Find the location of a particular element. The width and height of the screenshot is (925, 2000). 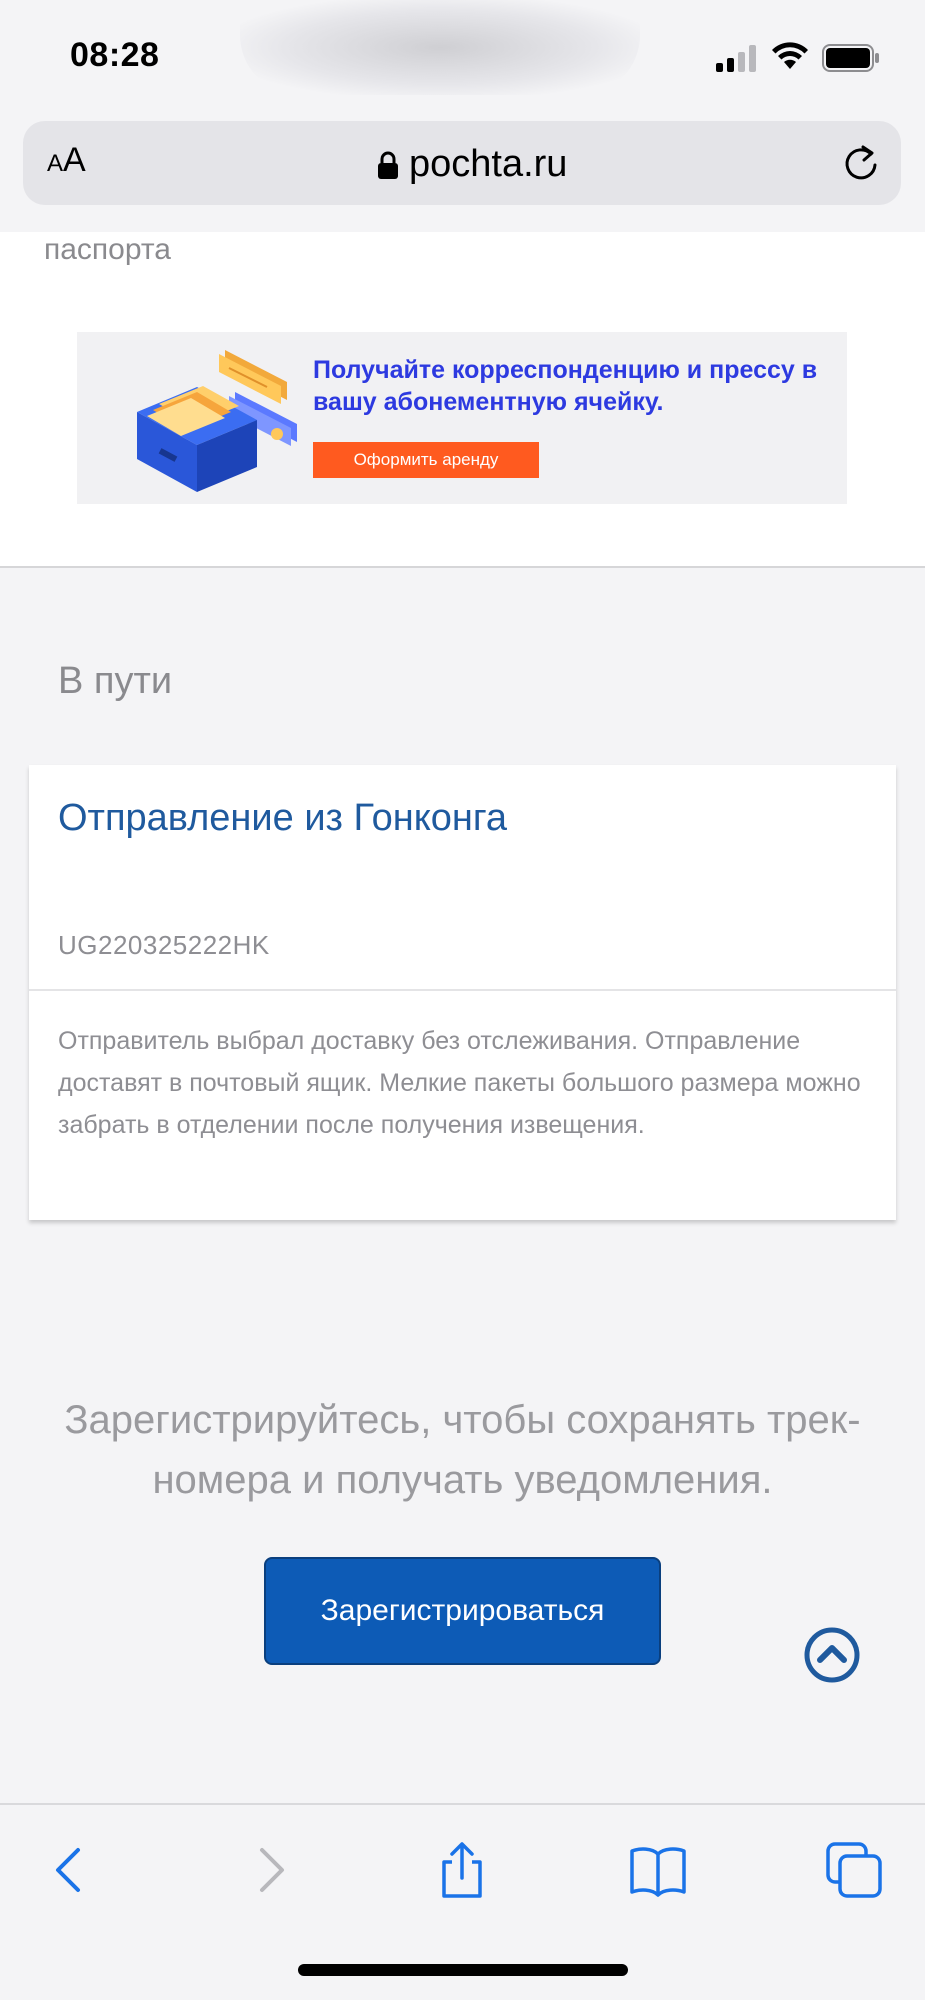

shipment-title: Отправление из Гонконга is located at coordinates (282, 818).